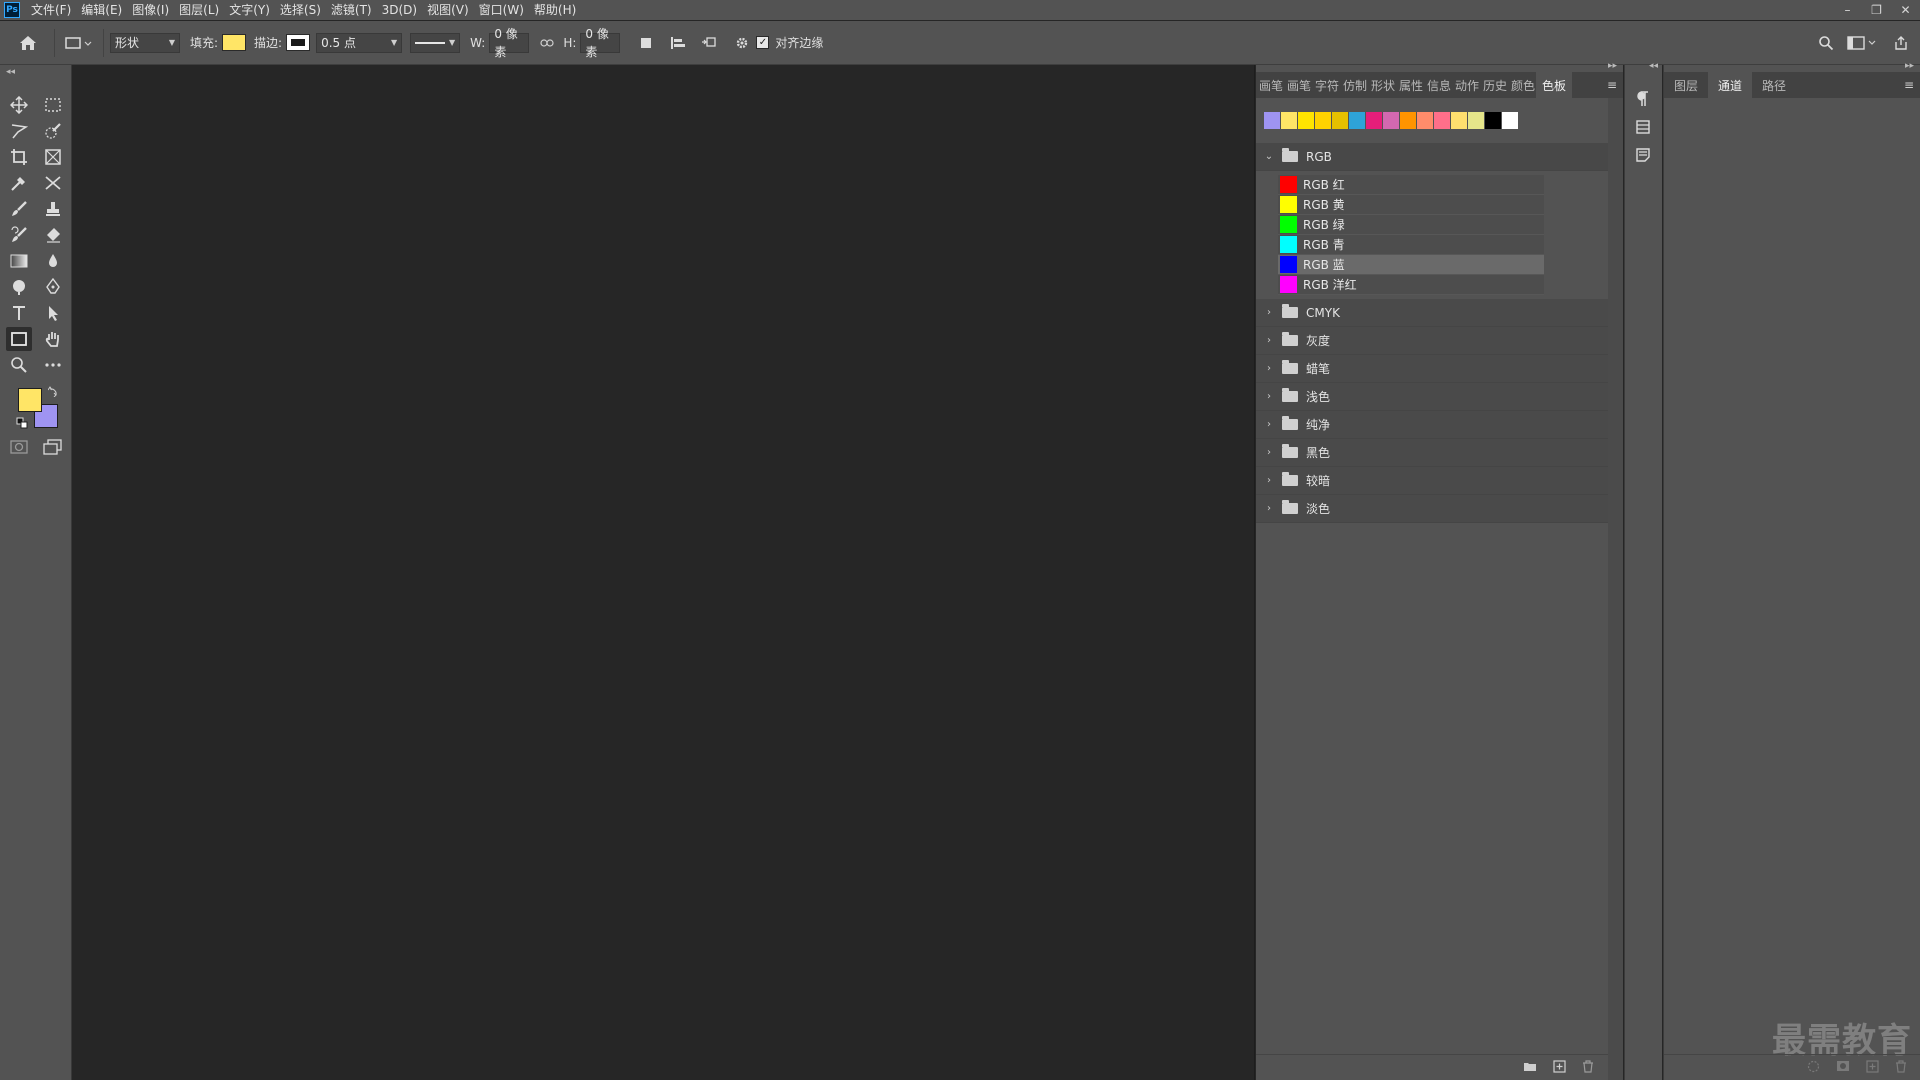 Image resolution: width=1920 pixels, height=1080 pixels. I want to click on tool-preset-picker, so click(79, 43).